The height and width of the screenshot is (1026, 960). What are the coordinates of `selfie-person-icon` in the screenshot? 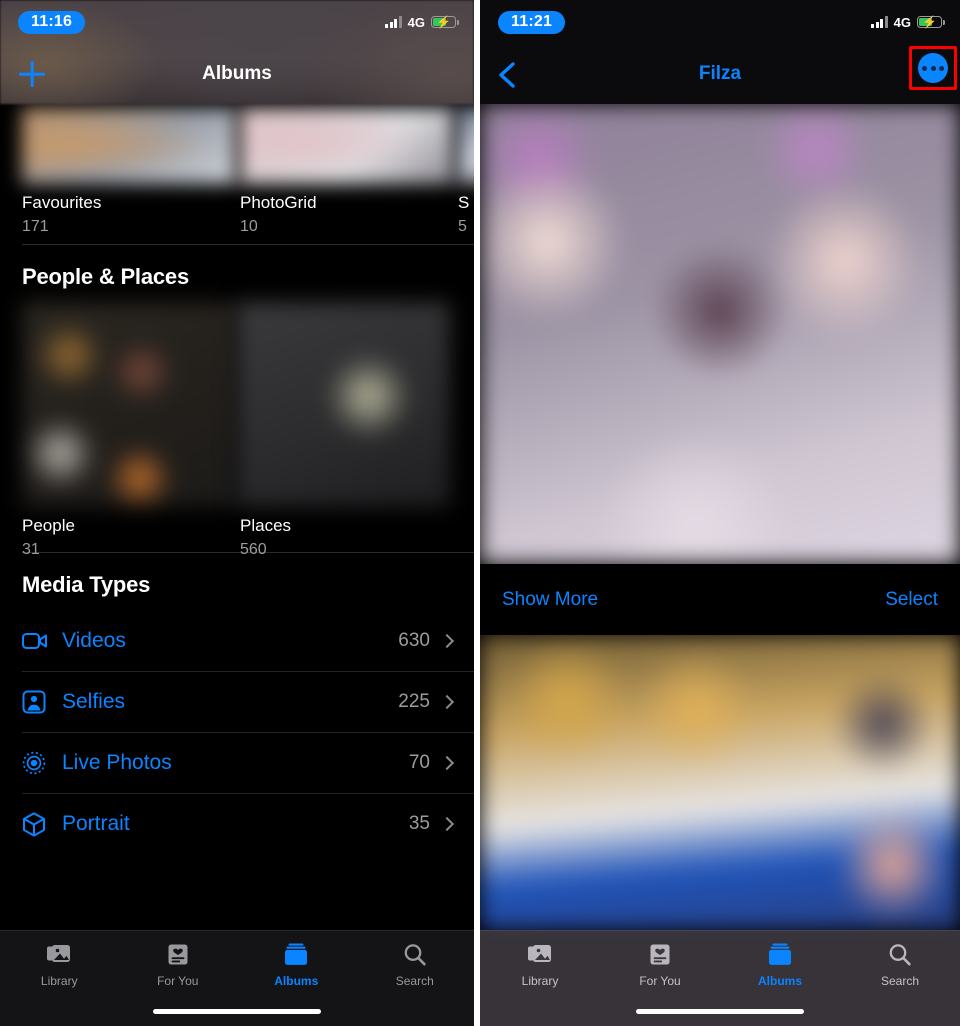 It's located at (42, 702).